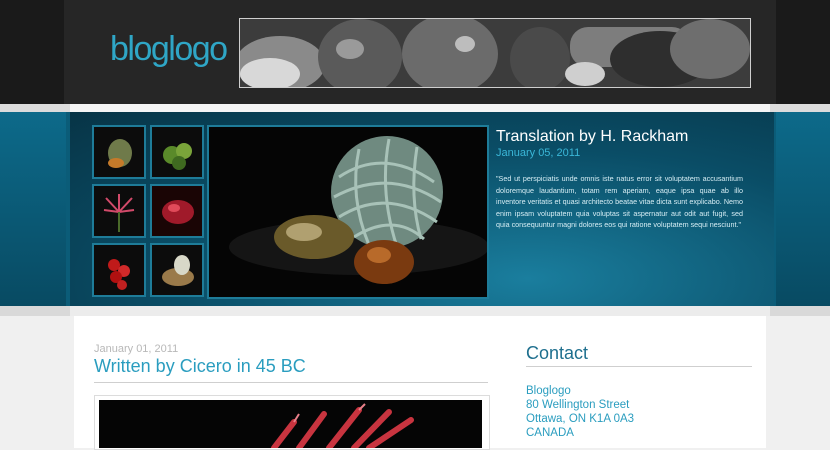 The height and width of the screenshot is (450, 830). What do you see at coordinates (136, 349) in the screenshot?
I see `post-date: January 01, 2011` at bounding box center [136, 349].